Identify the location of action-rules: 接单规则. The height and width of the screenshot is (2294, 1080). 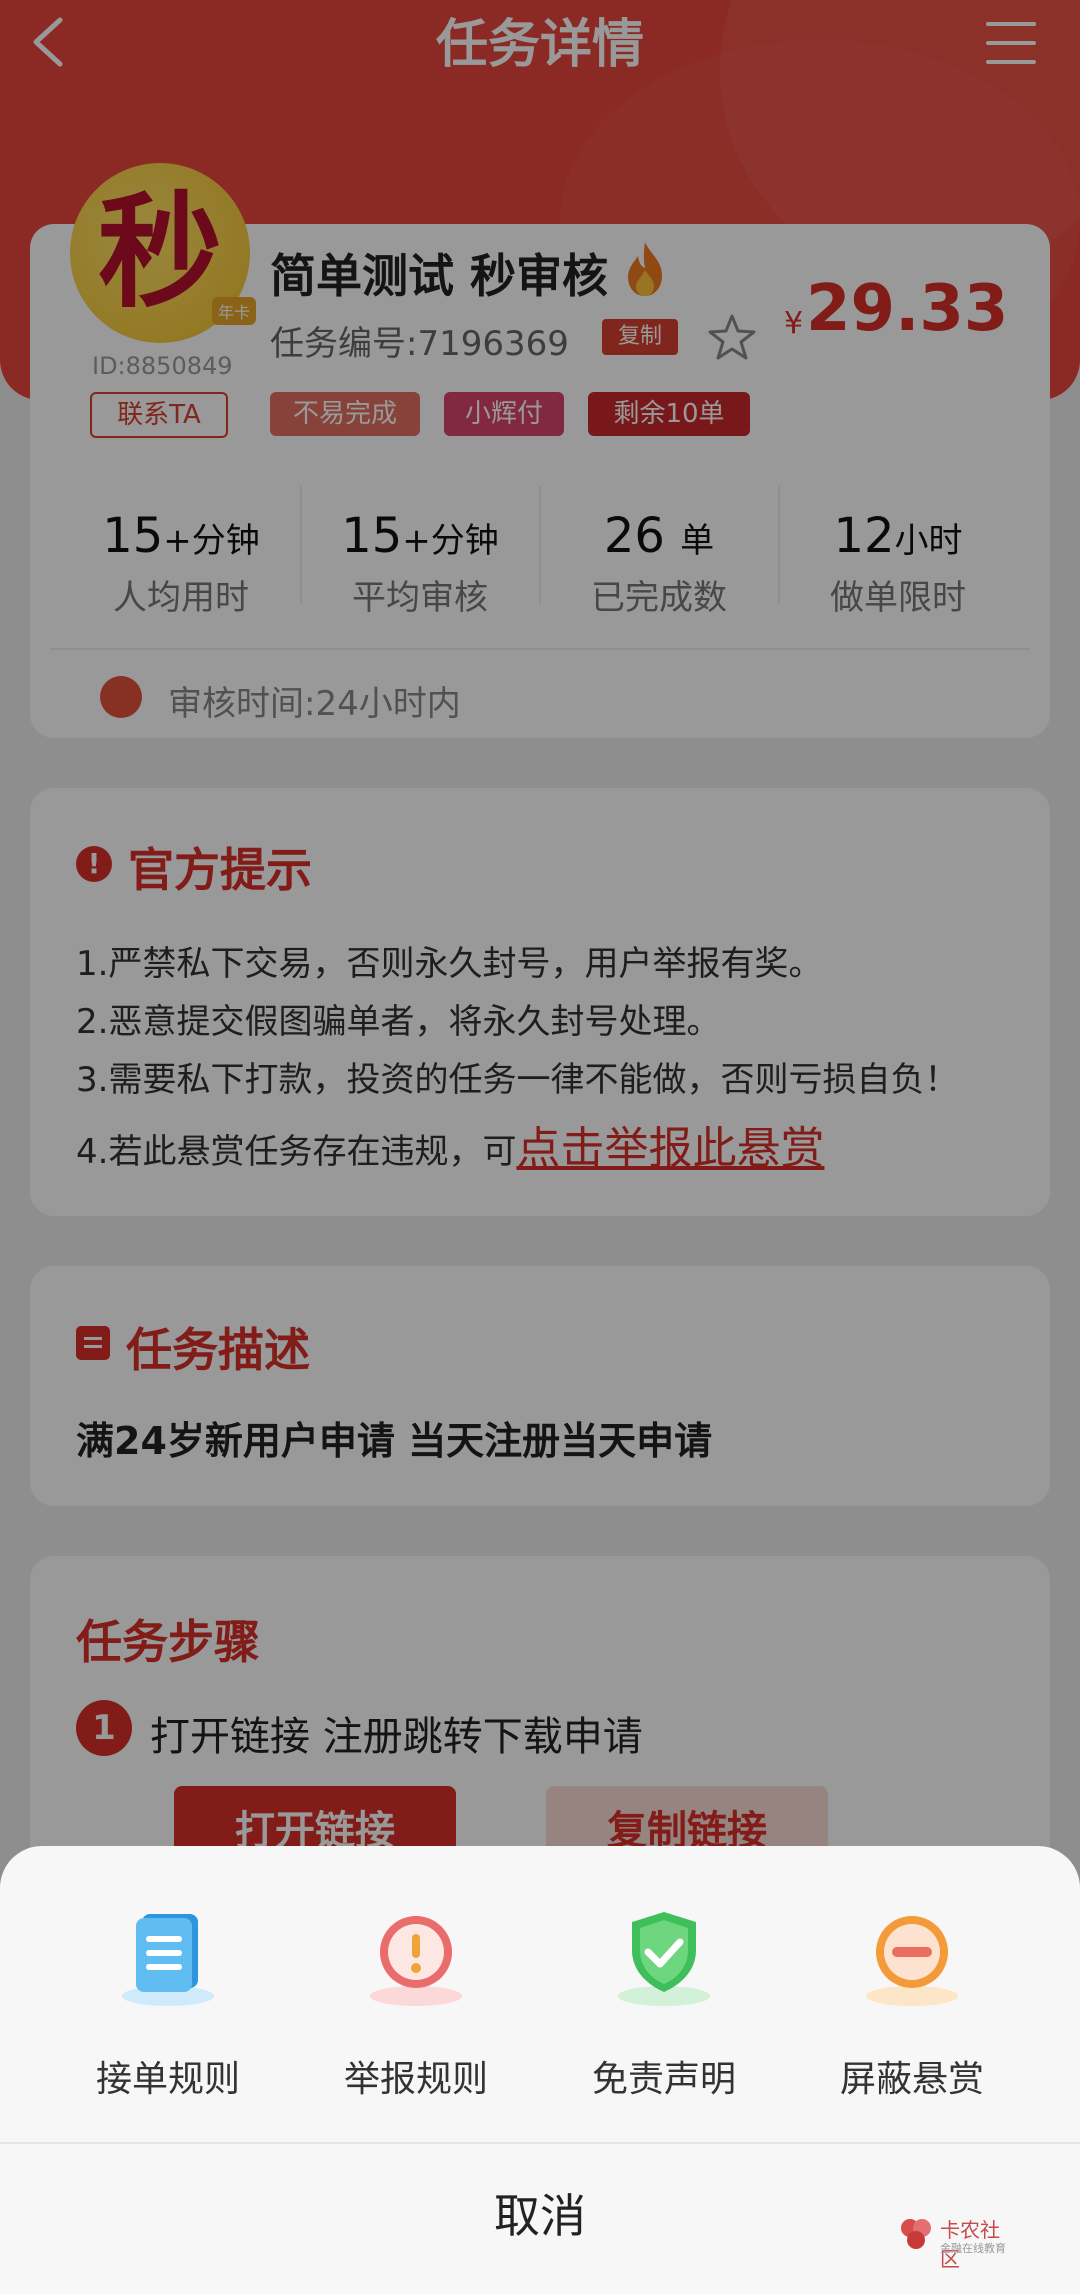
(168, 2004).